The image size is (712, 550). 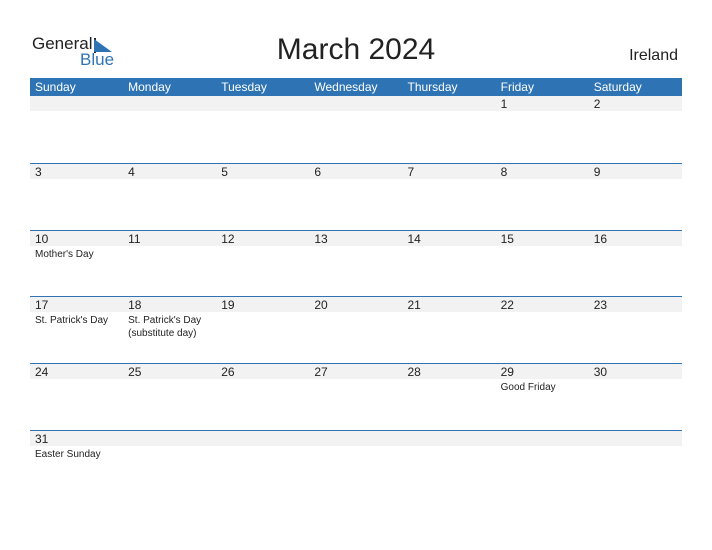 I want to click on day-cell: 1, so click(x=542, y=129).